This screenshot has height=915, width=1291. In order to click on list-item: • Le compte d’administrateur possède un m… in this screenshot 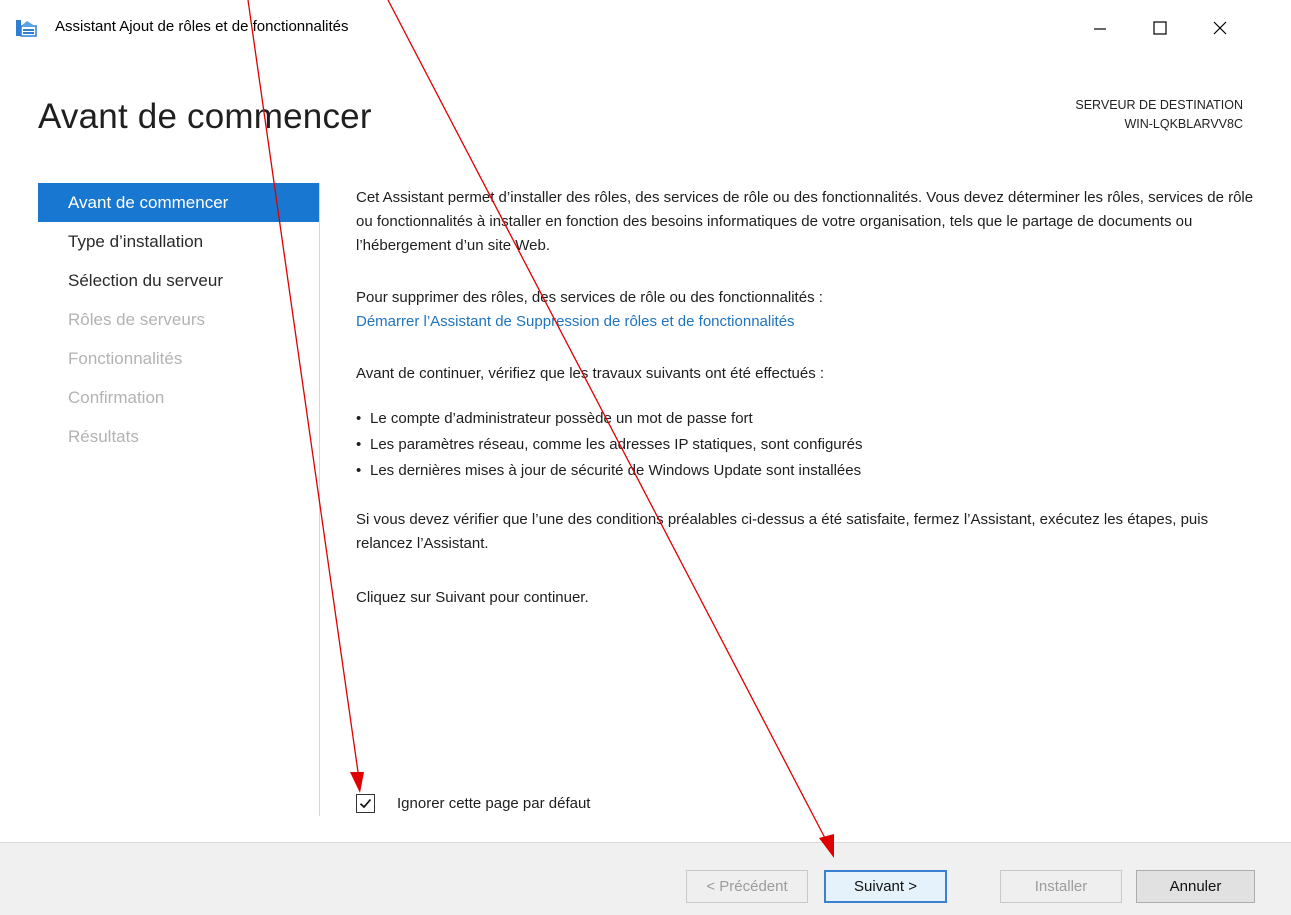, I will do `click(808, 419)`.